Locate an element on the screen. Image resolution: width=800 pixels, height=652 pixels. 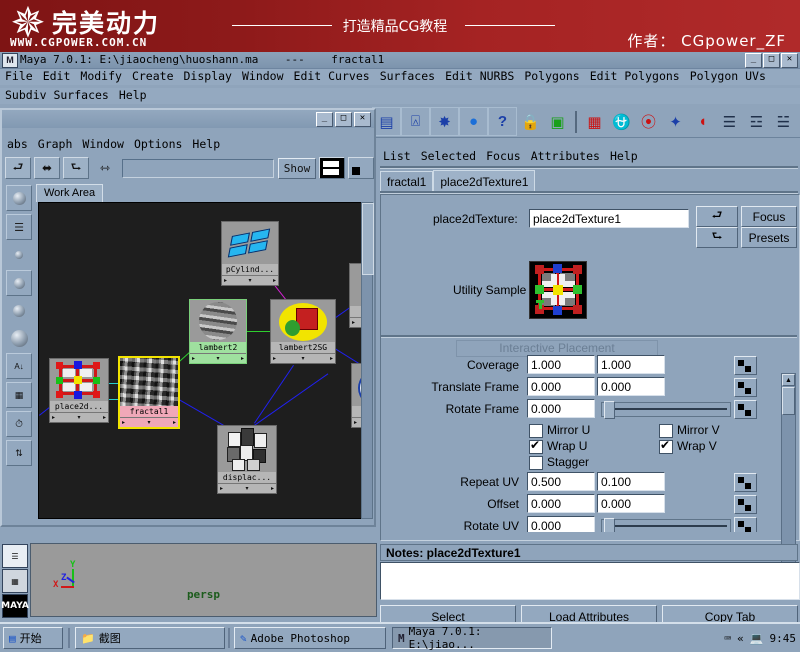
node-pcylinder: pCylind... ▸ ▾ ▸ is located at coordinates (250, 253).